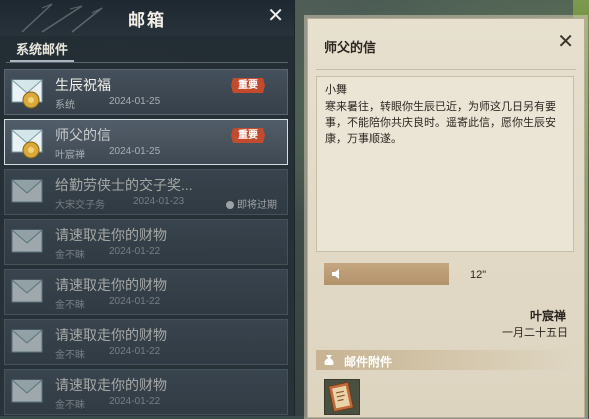  What do you see at coordinates (547, 316) in the screenshot?
I see `letter-signature: 叶宸禅` at bounding box center [547, 316].